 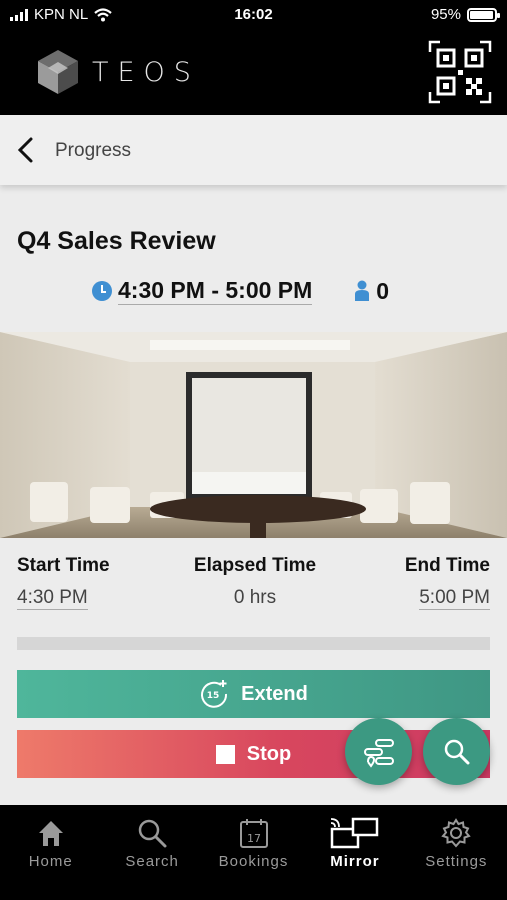 What do you see at coordinates (447, 582) in the screenshot?
I see `end-time-block: End Time 5:00 PM` at bounding box center [447, 582].